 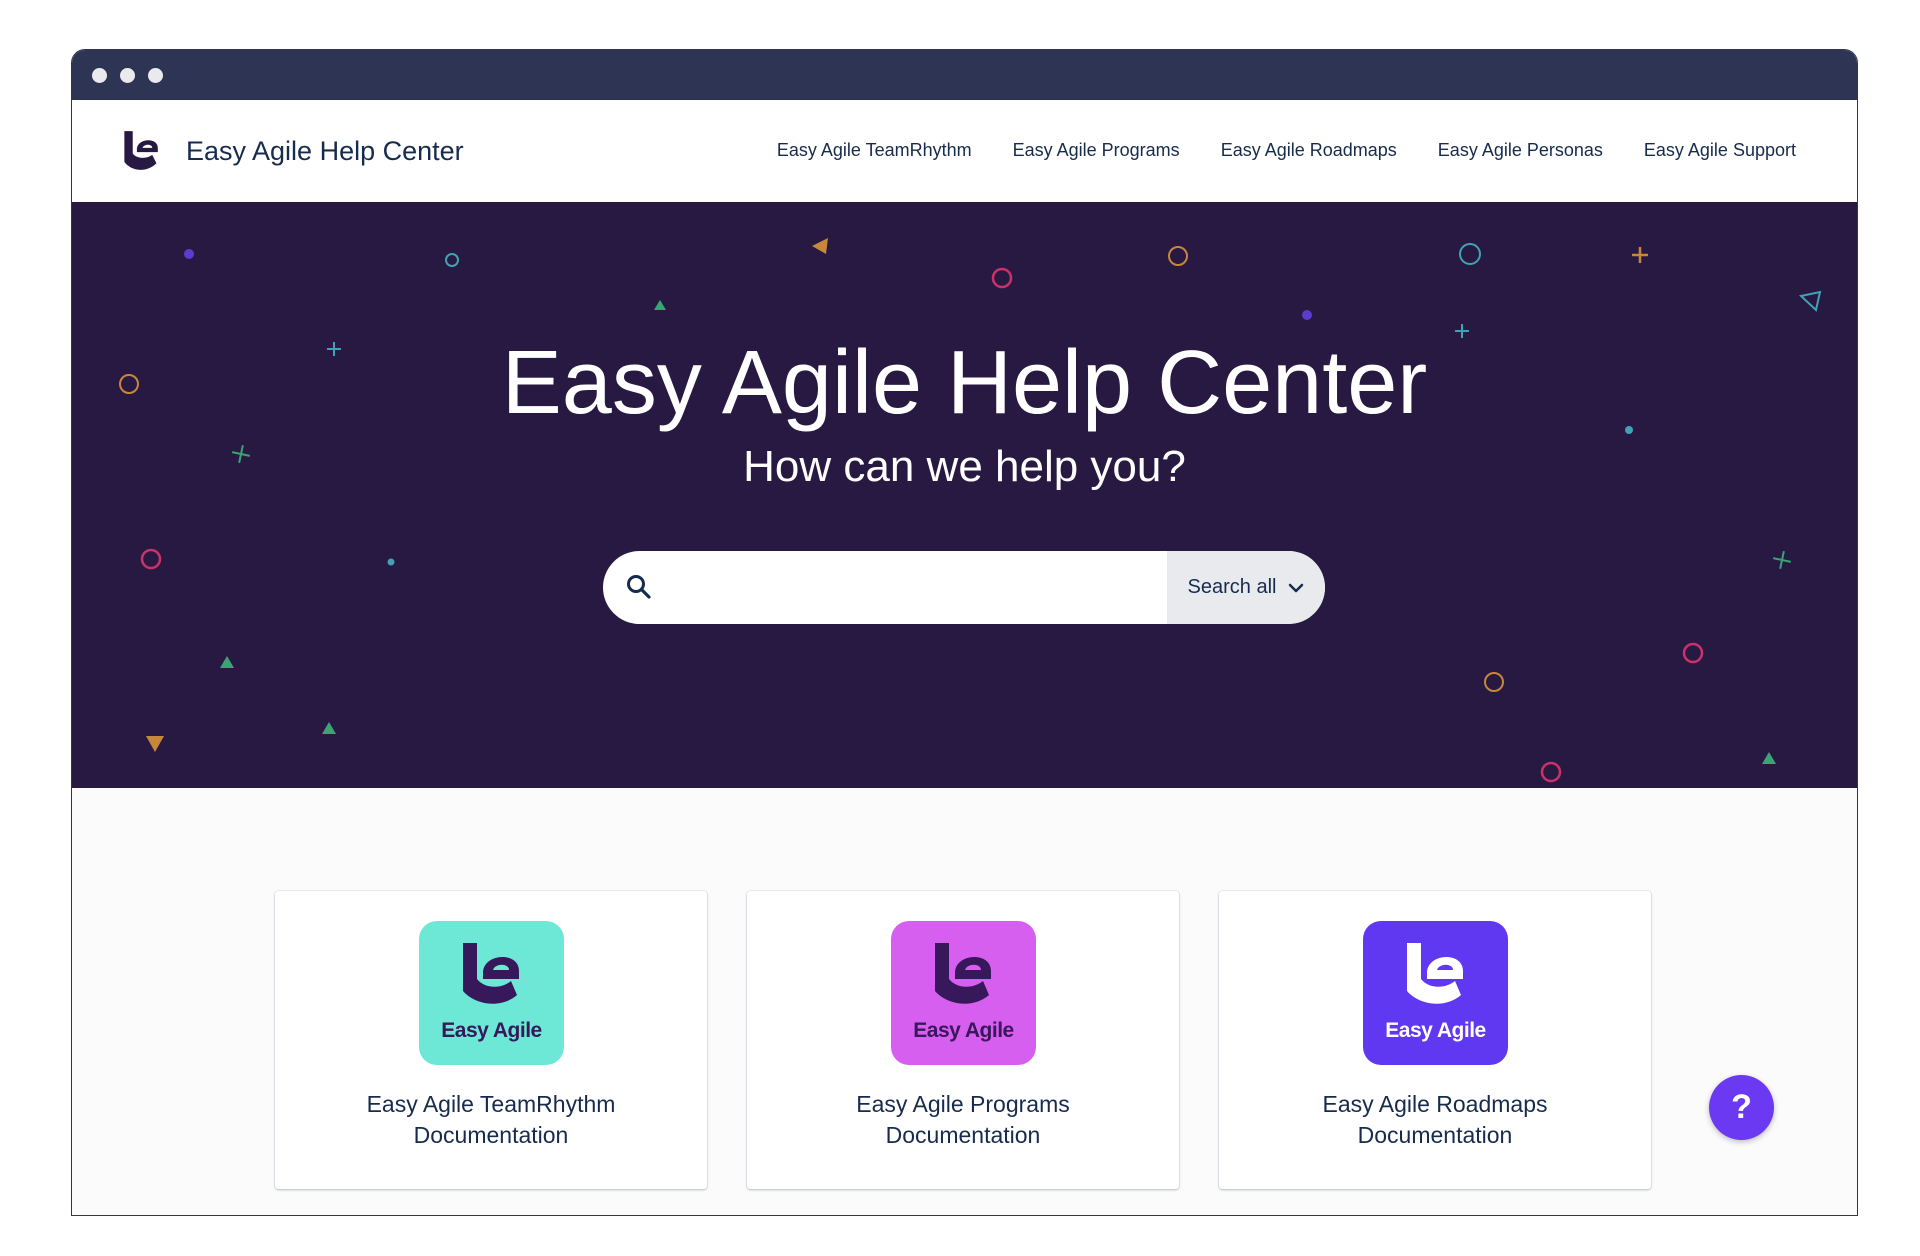 What do you see at coordinates (964, 466) in the screenshot?
I see `hero-subtitle: How can we help you?` at bounding box center [964, 466].